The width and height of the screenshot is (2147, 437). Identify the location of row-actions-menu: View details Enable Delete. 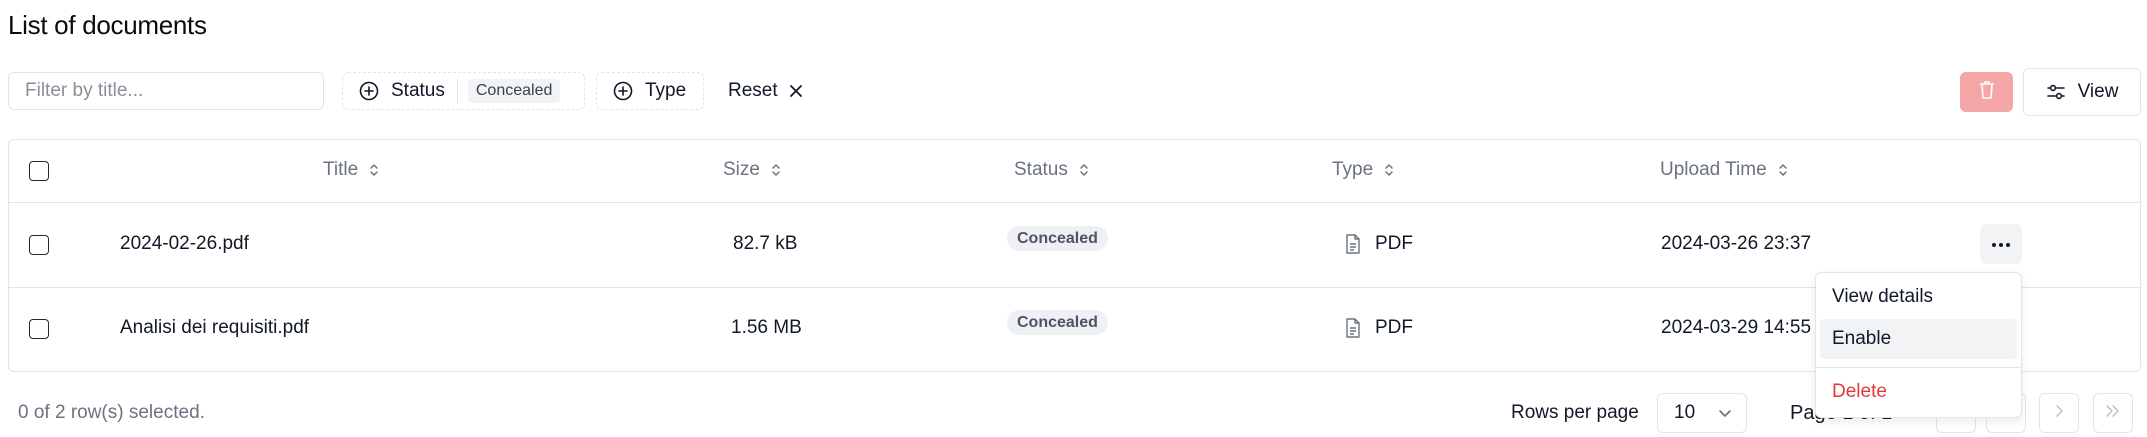
(1918, 345).